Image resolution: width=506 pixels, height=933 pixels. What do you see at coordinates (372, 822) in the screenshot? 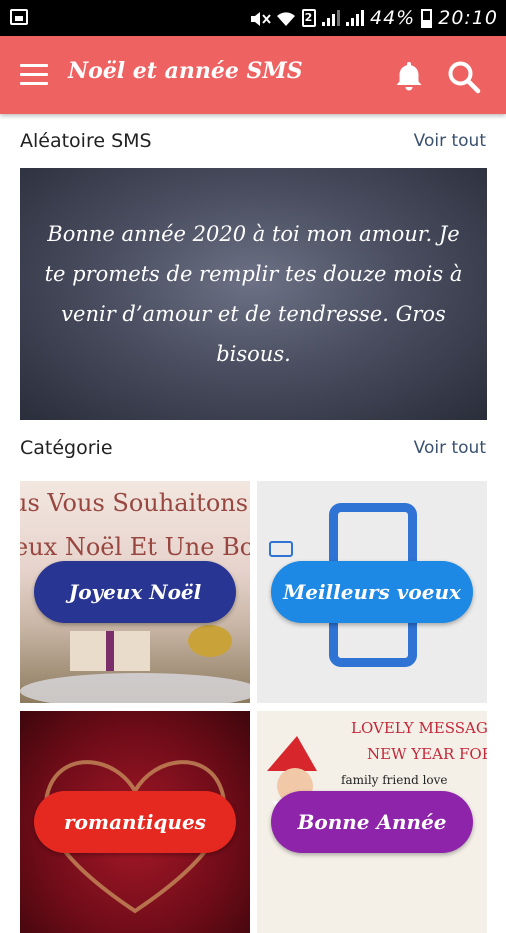
I see `category-label-bonne-annee: Bonne Année` at bounding box center [372, 822].